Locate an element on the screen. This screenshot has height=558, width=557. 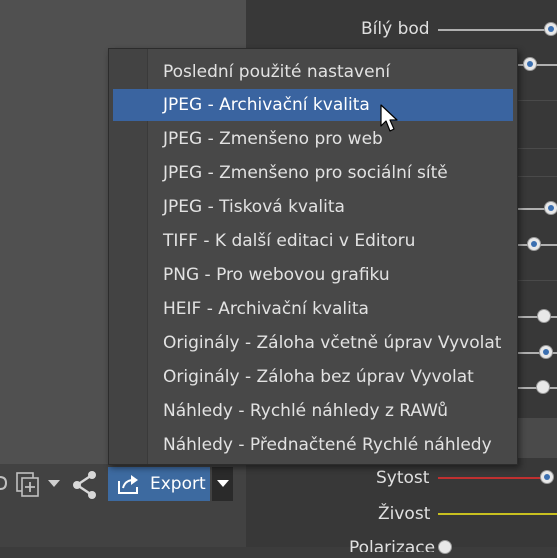
menu-item-jpeg-archive: JPEG - Archivační kvalita is located at coordinates (313, 105).